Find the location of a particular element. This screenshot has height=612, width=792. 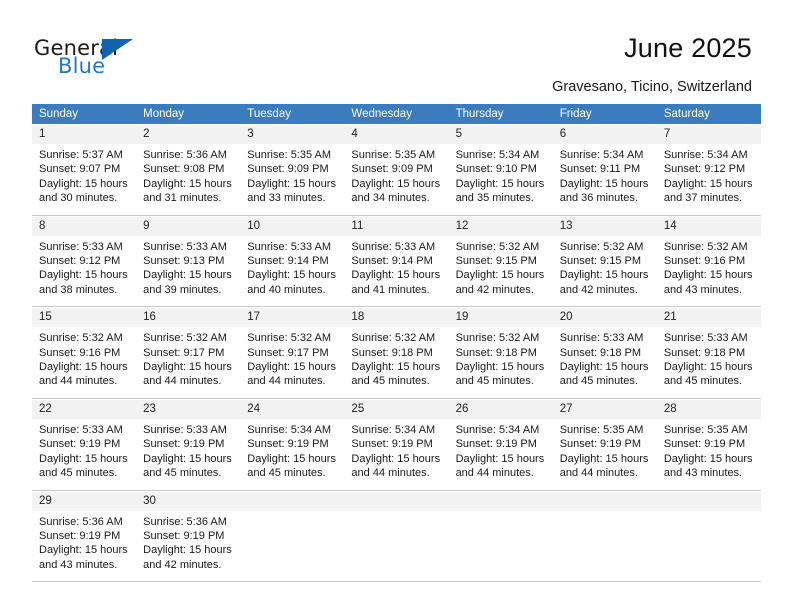

day-number: 6 is located at coordinates (605, 134).